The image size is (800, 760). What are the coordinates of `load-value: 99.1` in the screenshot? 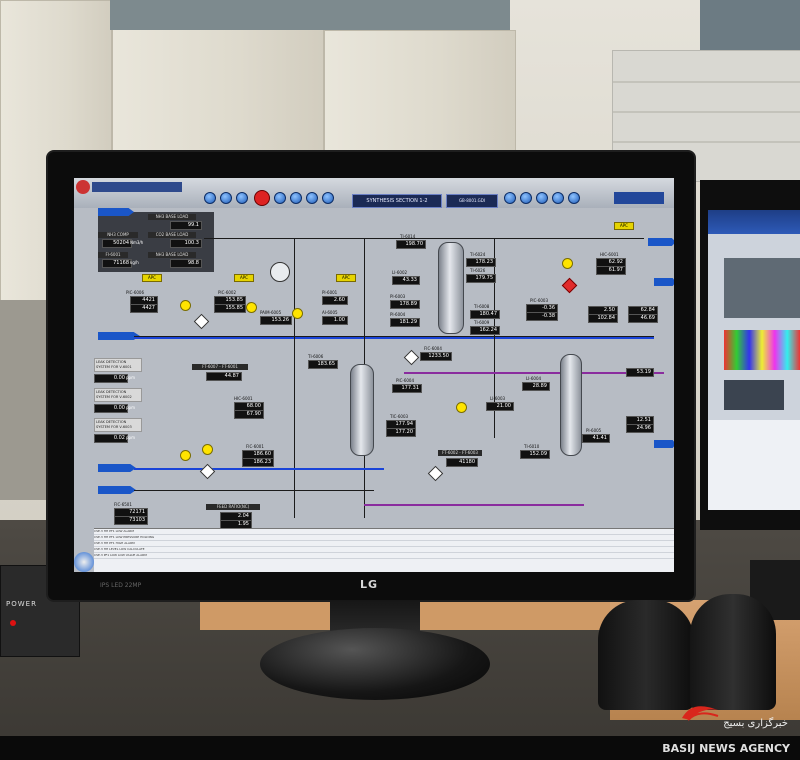 It's located at (186, 225).